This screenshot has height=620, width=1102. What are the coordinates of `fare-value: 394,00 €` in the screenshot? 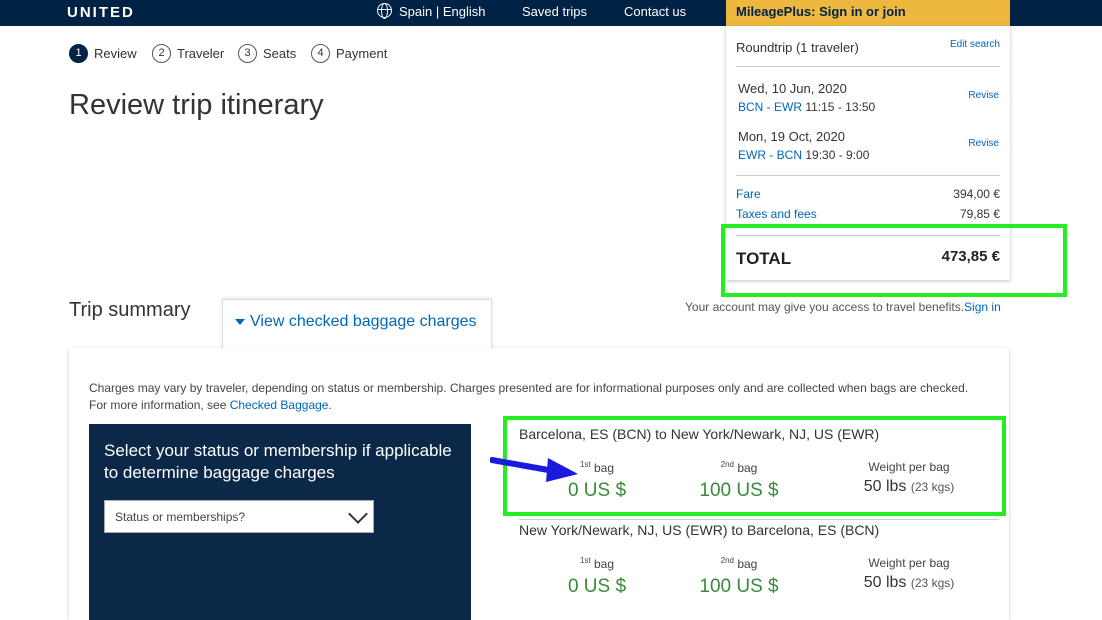 It's located at (976, 194).